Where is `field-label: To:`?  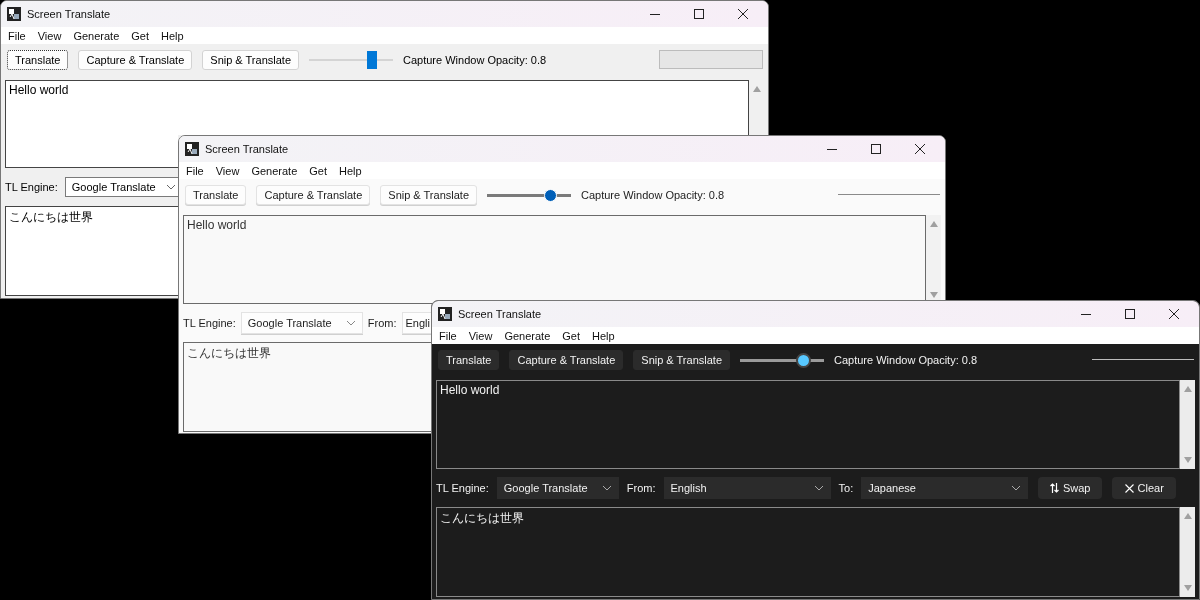 field-label: To: is located at coordinates (846, 488).